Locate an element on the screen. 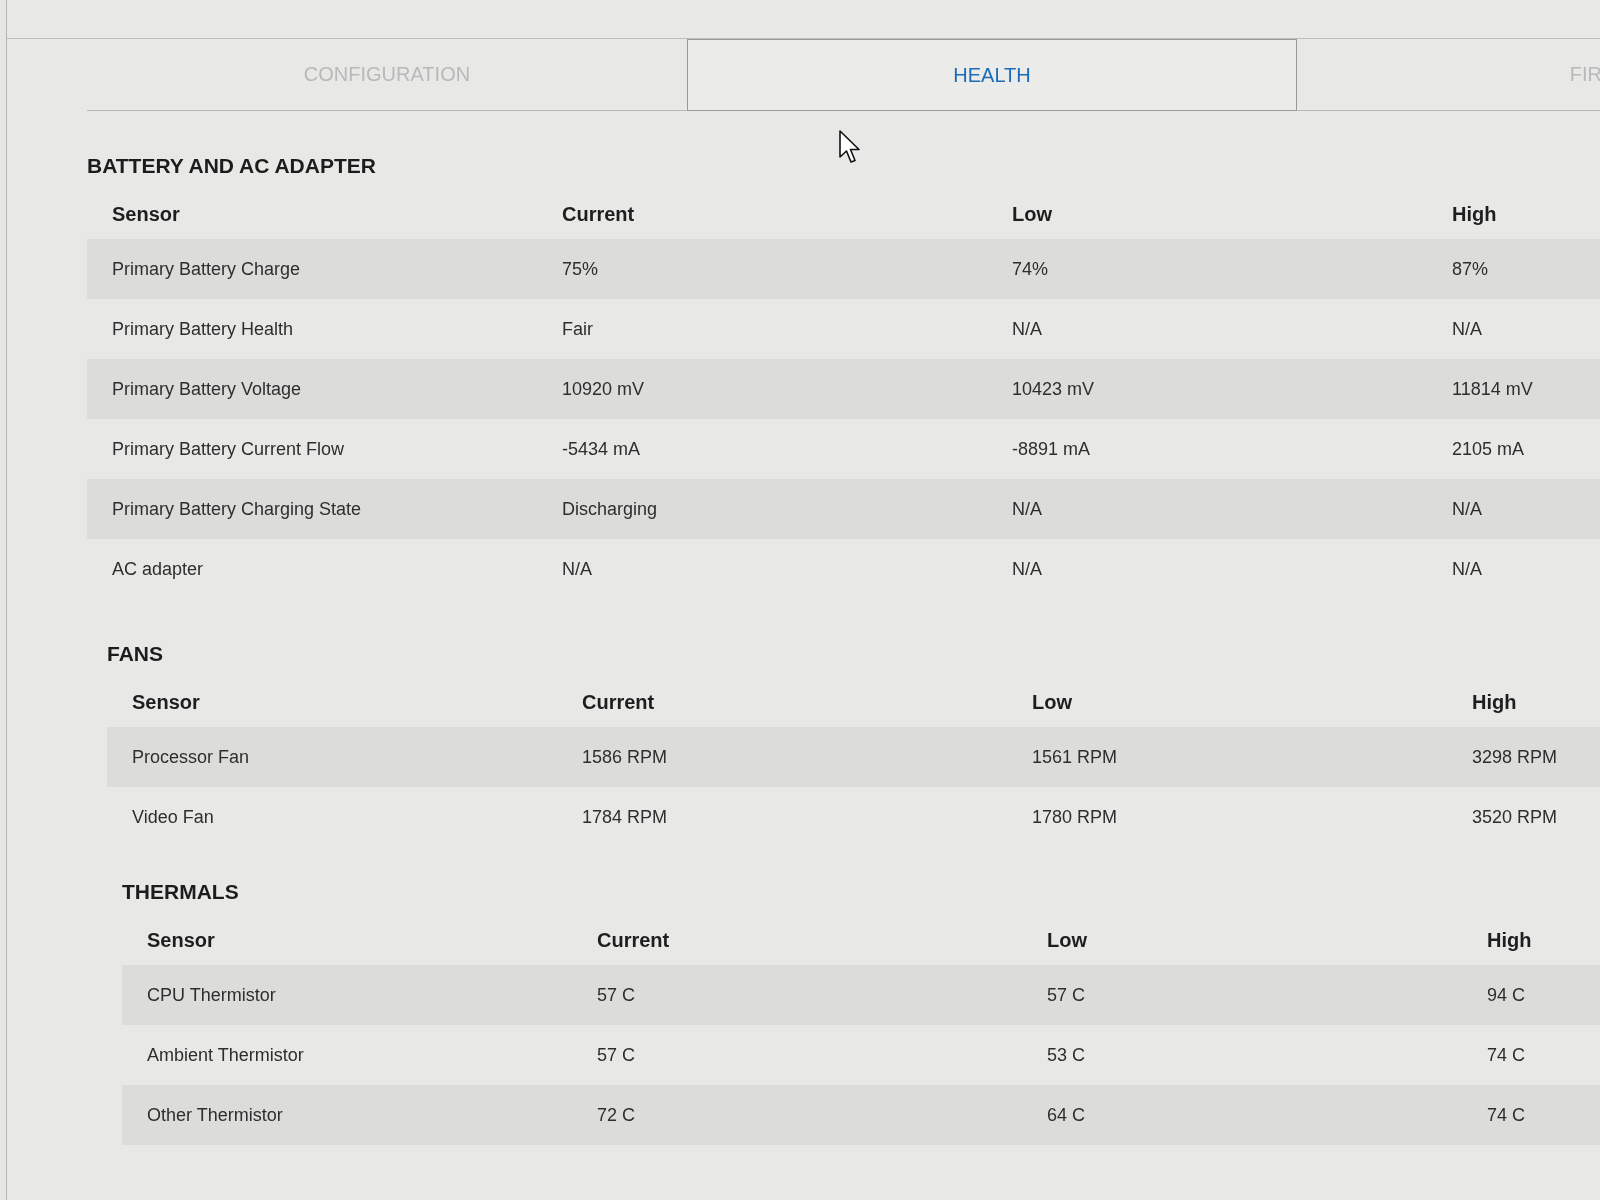  tab: HEALTH is located at coordinates (992, 75).